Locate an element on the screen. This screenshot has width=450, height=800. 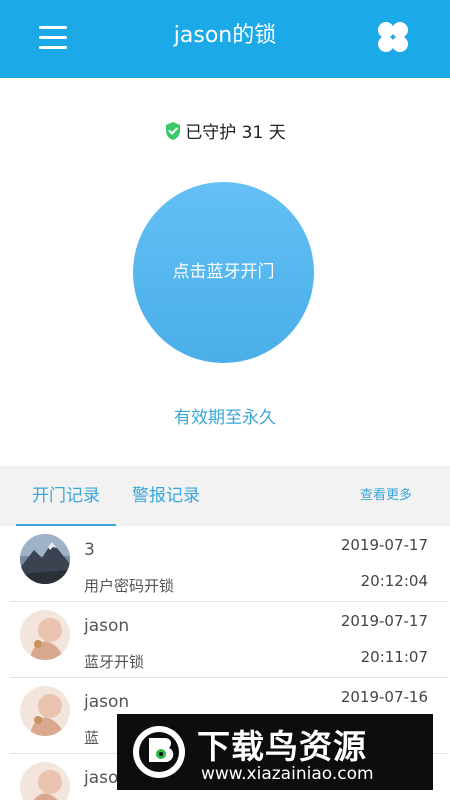
record-type: 用户密码开锁 is located at coordinates (129, 586).